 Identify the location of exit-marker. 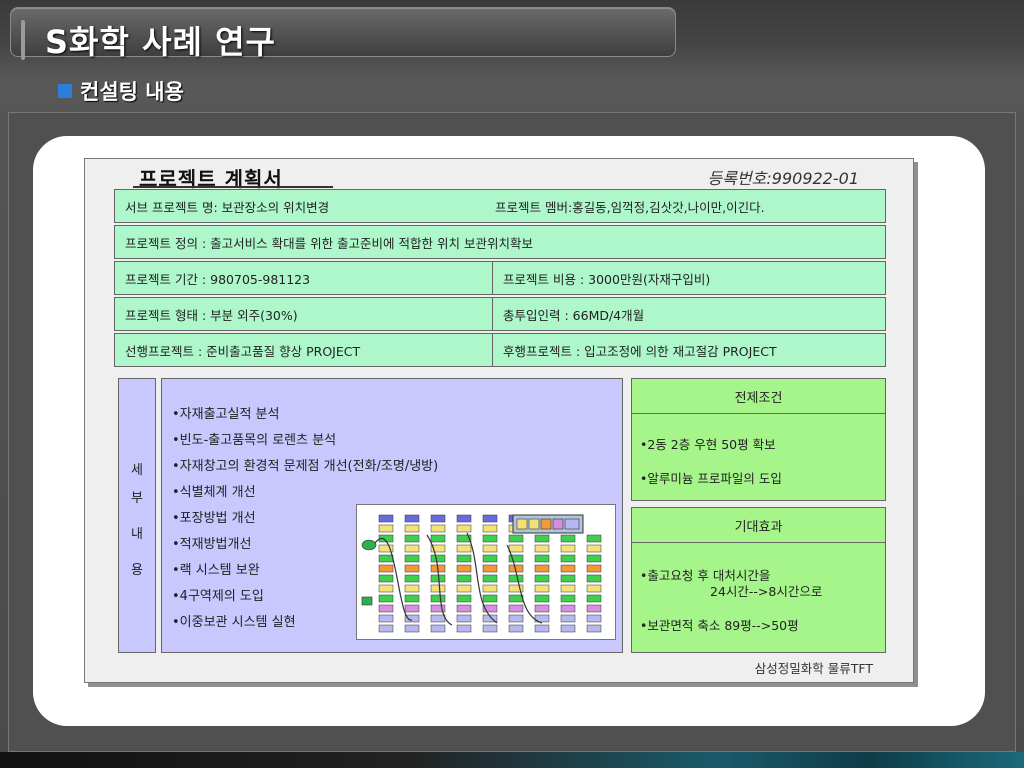
(367, 601).